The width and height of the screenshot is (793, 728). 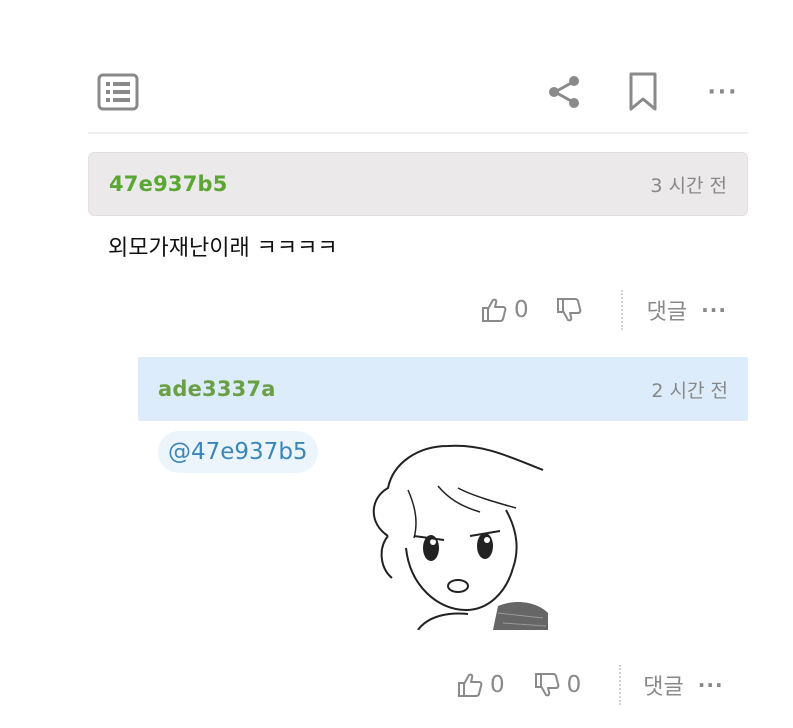 I want to click on like-count: 0, so click(x=521, y=310).